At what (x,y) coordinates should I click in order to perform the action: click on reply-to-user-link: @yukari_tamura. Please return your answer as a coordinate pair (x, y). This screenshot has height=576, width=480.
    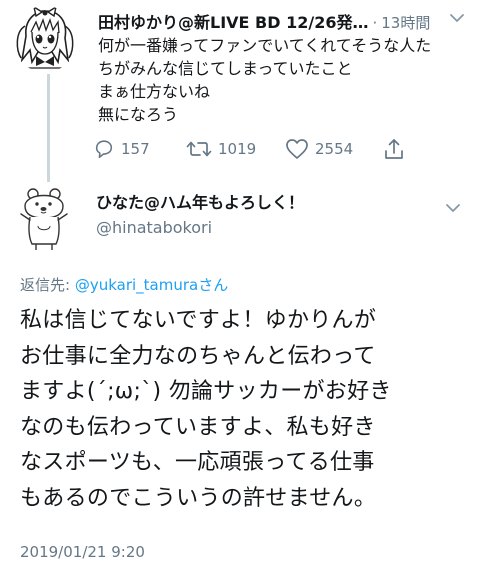
    Looking at the image, I should click on (136, 285).